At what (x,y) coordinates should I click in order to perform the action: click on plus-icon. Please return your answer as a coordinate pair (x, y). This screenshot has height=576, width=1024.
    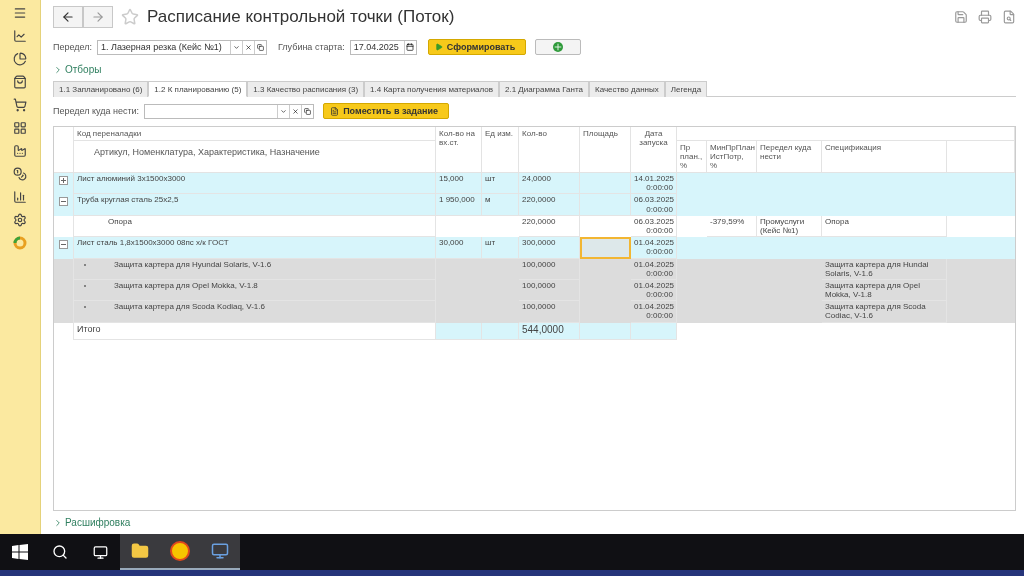
    Looking at the image, I should click on (558, 47).